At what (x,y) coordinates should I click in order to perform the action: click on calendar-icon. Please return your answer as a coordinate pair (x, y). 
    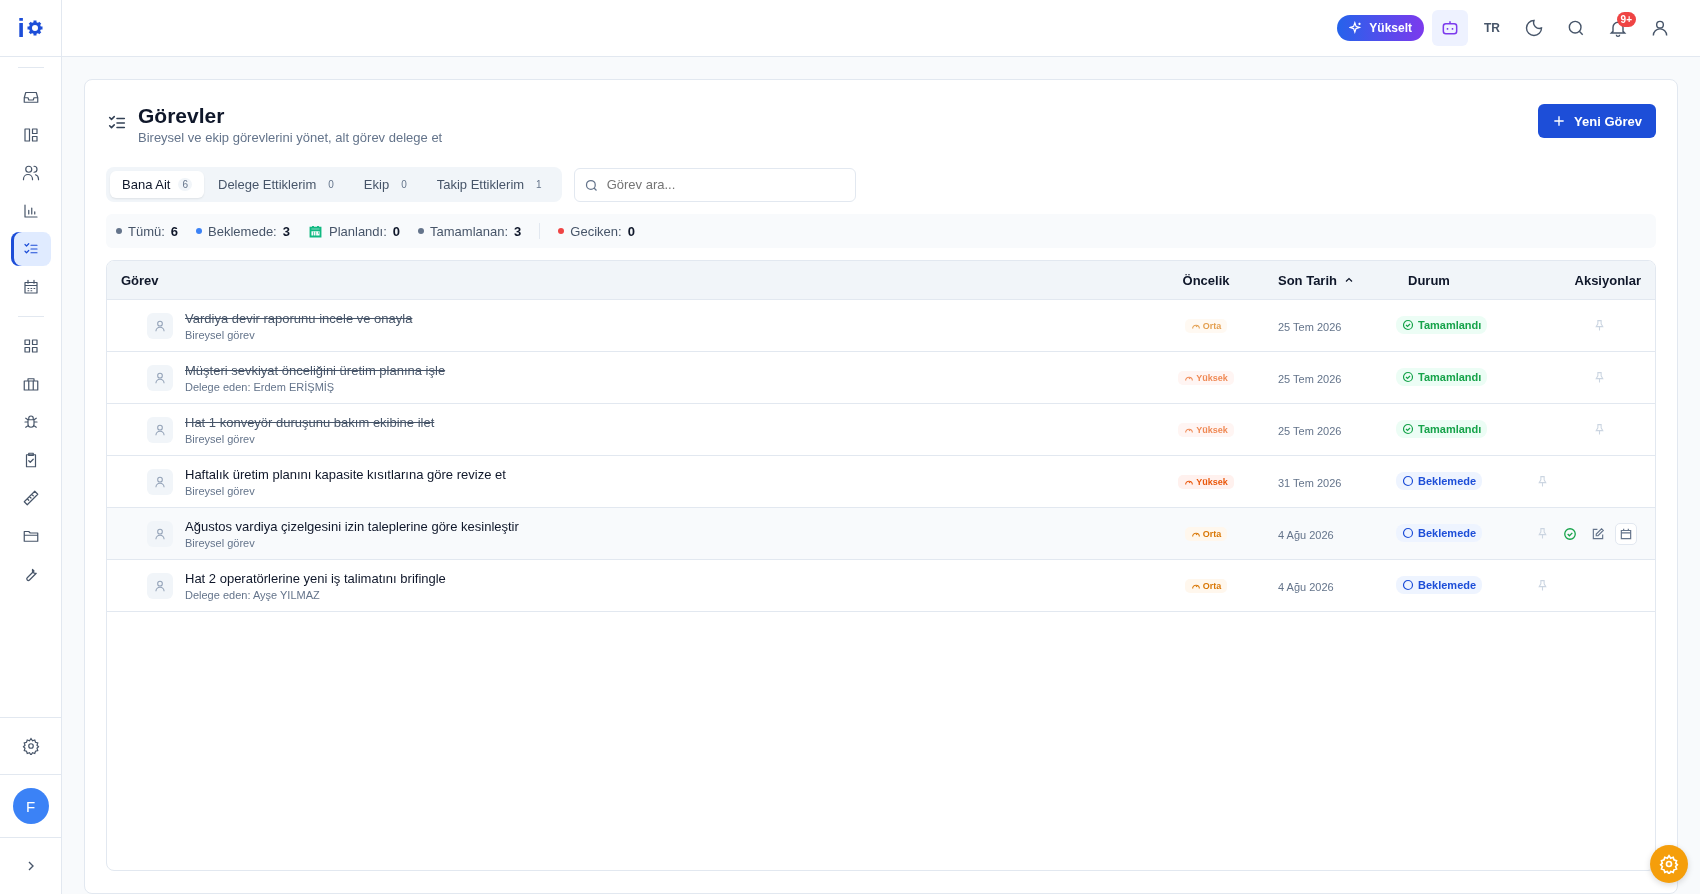
    Looking at the image, I should click on (1626, 533).